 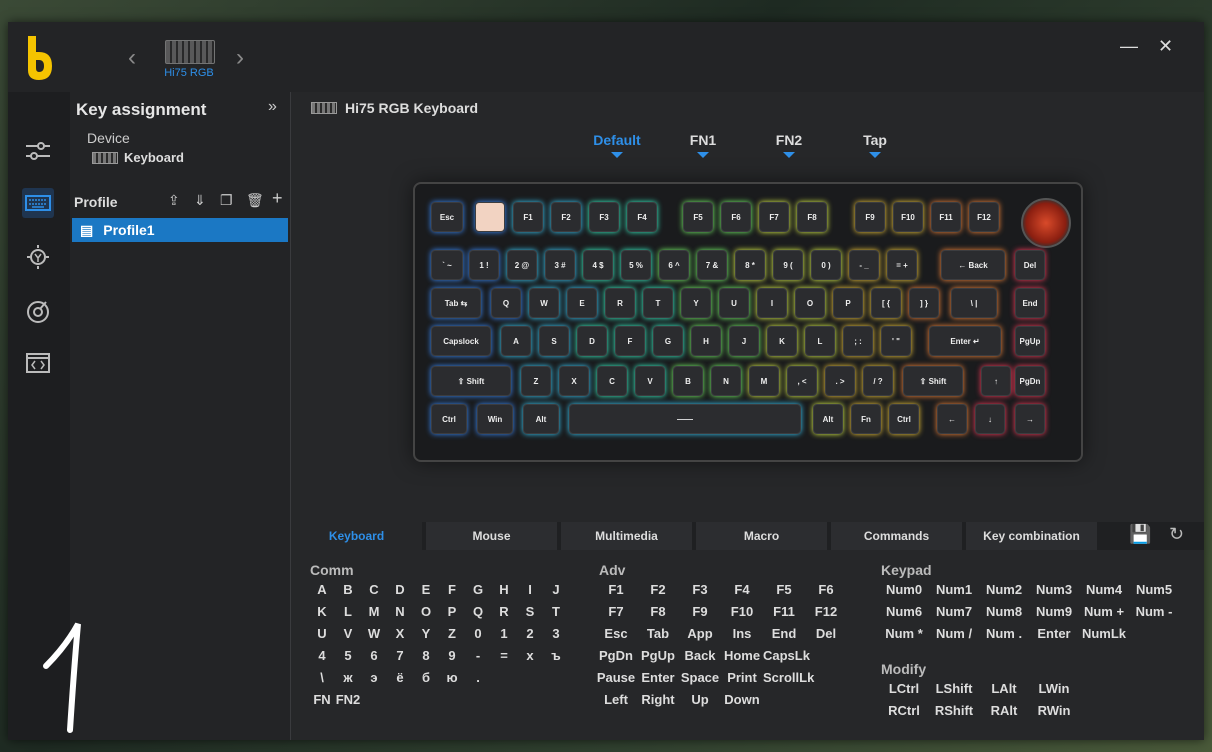 I want to click on keycap: O, so click(x=810, y=303).